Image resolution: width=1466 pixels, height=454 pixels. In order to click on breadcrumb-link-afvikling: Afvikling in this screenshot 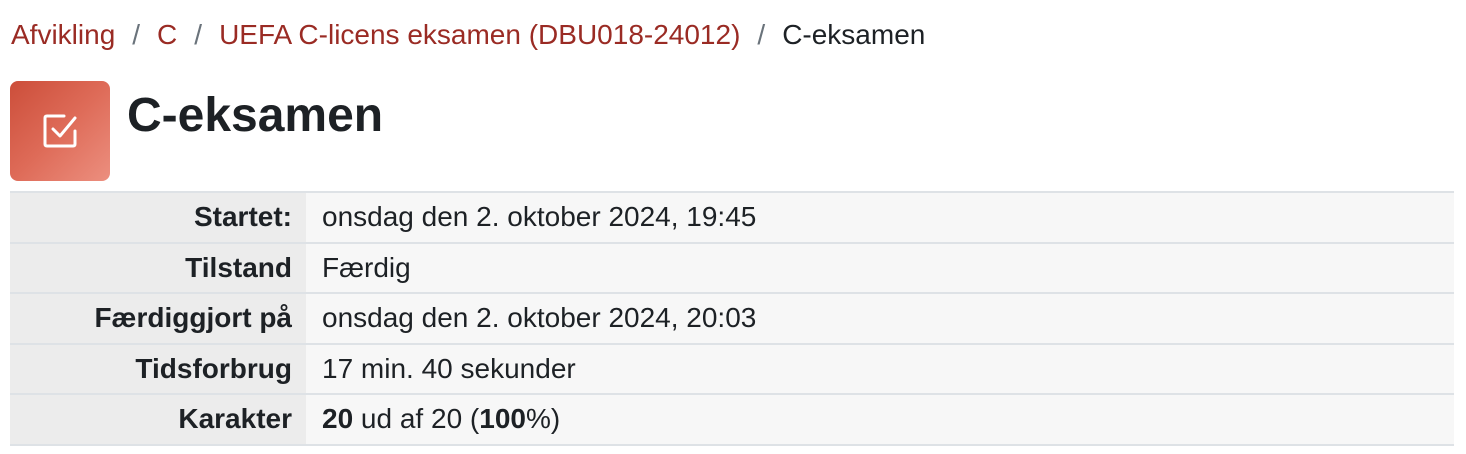, I will do `click(63, 35)`.